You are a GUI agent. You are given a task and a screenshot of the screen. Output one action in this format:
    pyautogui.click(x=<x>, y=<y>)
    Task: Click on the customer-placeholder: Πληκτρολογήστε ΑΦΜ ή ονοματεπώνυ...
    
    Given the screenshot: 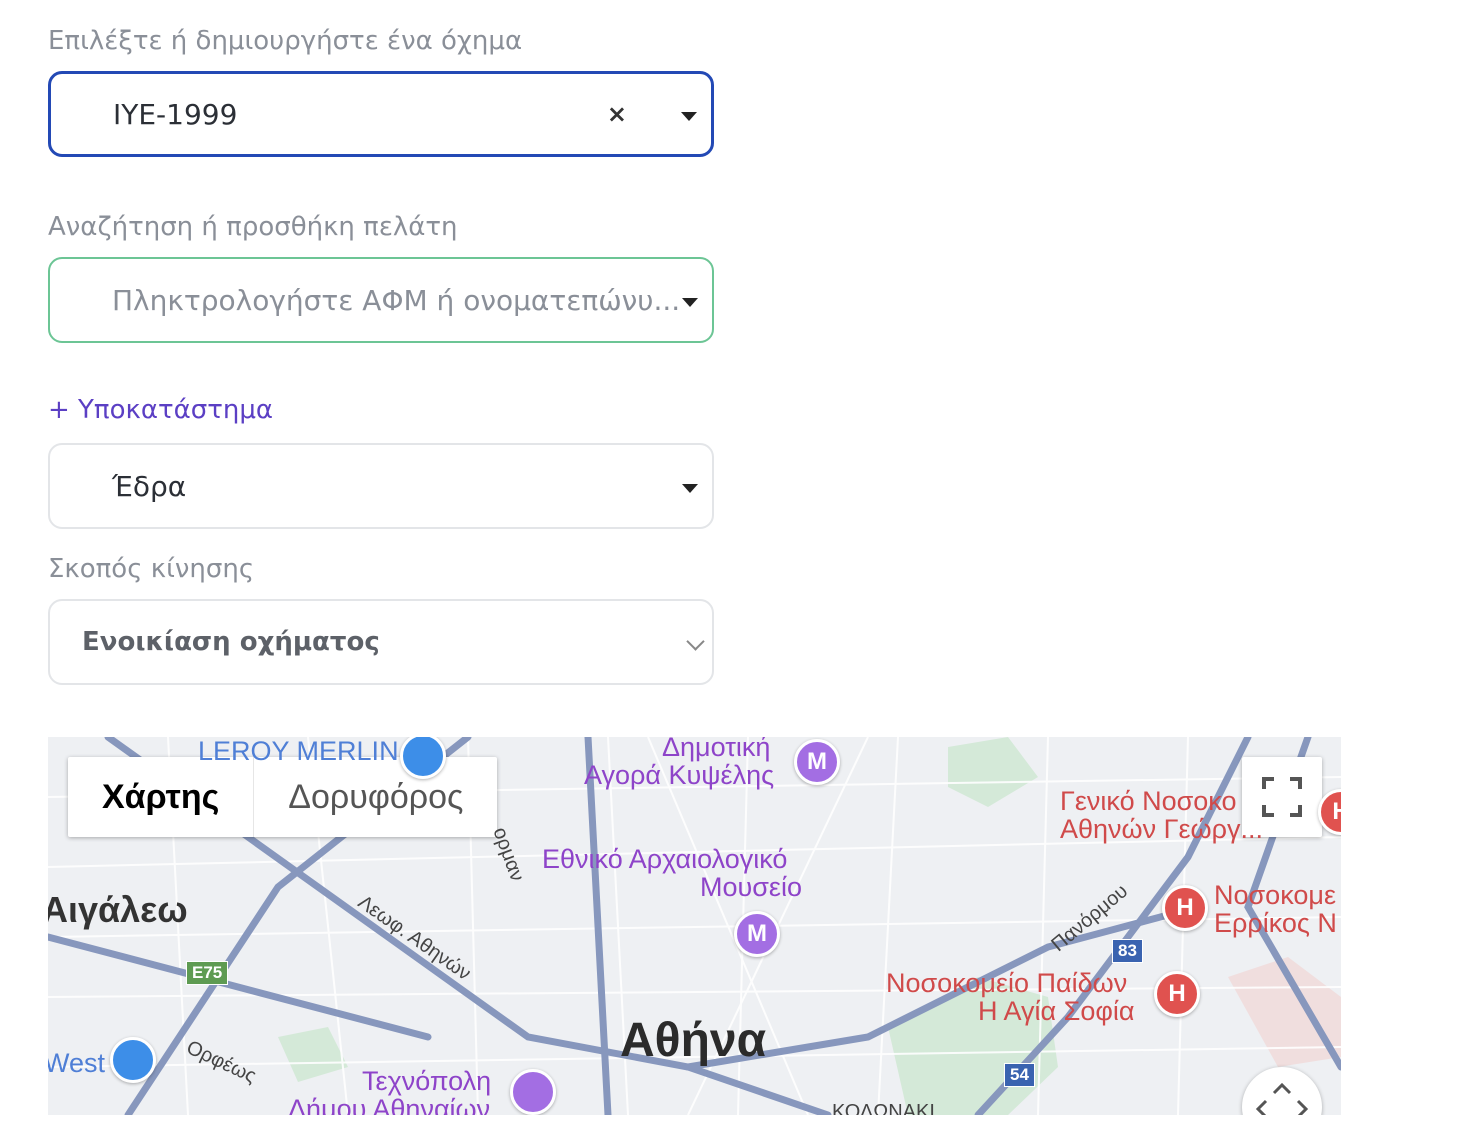 What is the action you would take?
    pyautogui.click(x=396, y=300)
    